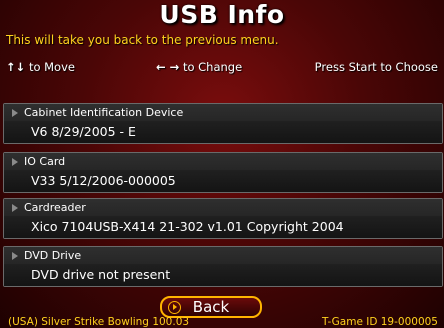 This screenshot has width=444, height=328. What do you see at coordinates (51, 67) in the screenshot?
I see `move-label: to Move` at bounding box center [51, 67].